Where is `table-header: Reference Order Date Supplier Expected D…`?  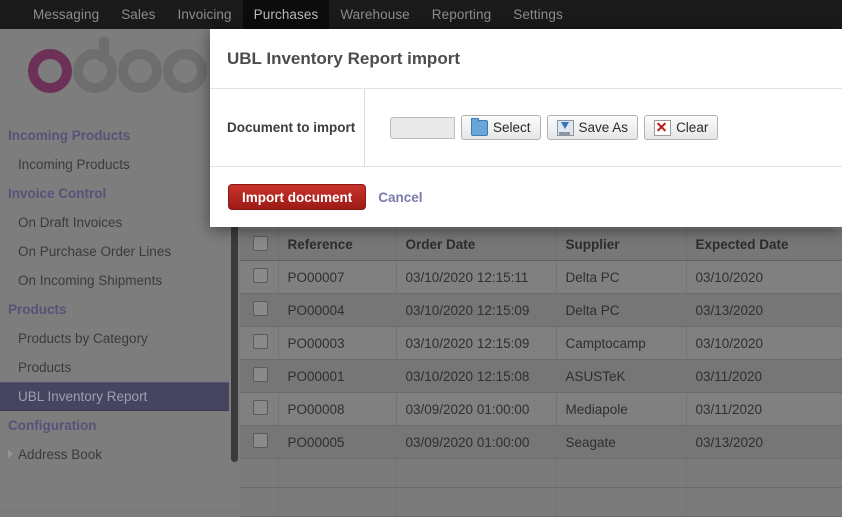 table-header: Reference Order Date Supplier Expected D… is located at coordinates (541, 244).